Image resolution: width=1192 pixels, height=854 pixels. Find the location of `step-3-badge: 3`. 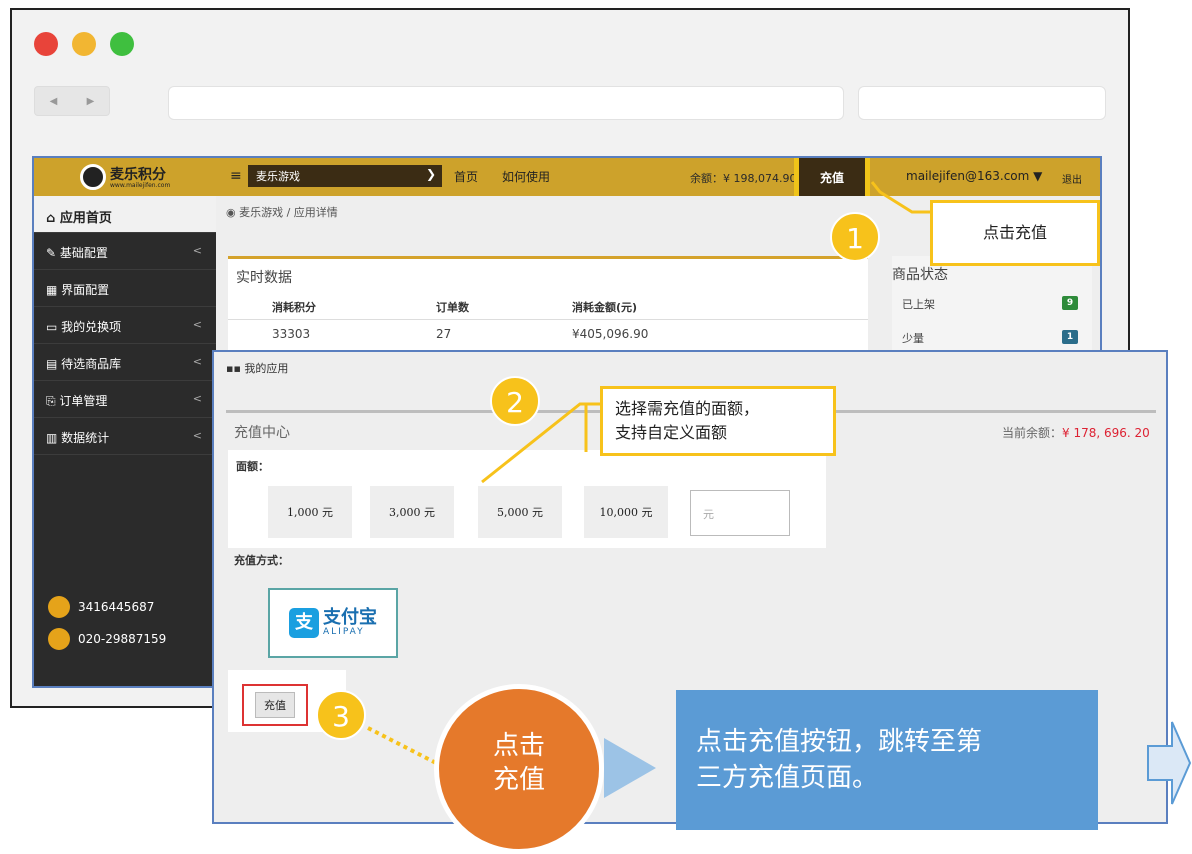

step-3-badge: 3 is located at coordinates (341, 715).